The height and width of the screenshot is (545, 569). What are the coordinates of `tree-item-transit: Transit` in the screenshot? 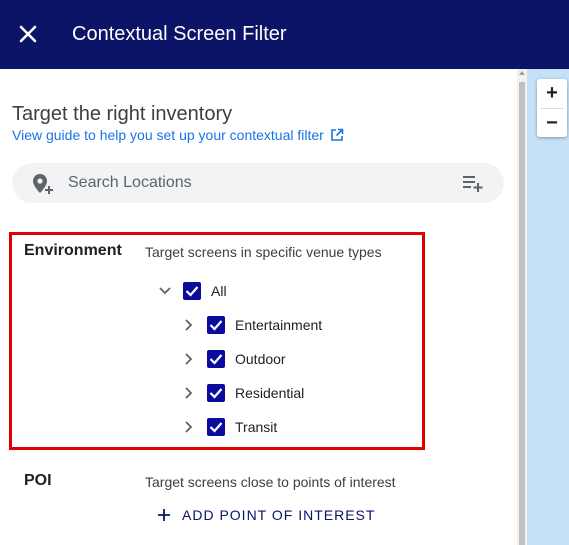 It's located at (227, 427).